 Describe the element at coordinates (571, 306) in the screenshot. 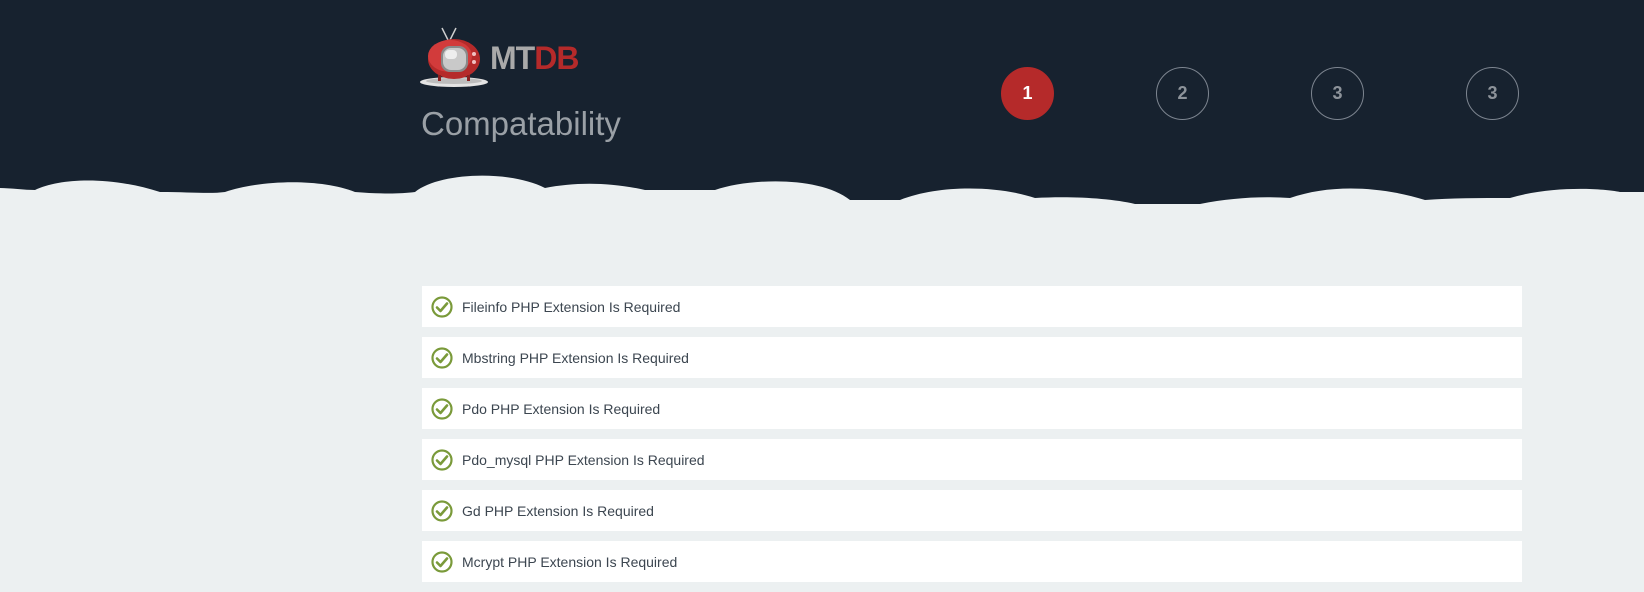

I see `check-label: Fileinfo PHP Extension Is Required` at that location.